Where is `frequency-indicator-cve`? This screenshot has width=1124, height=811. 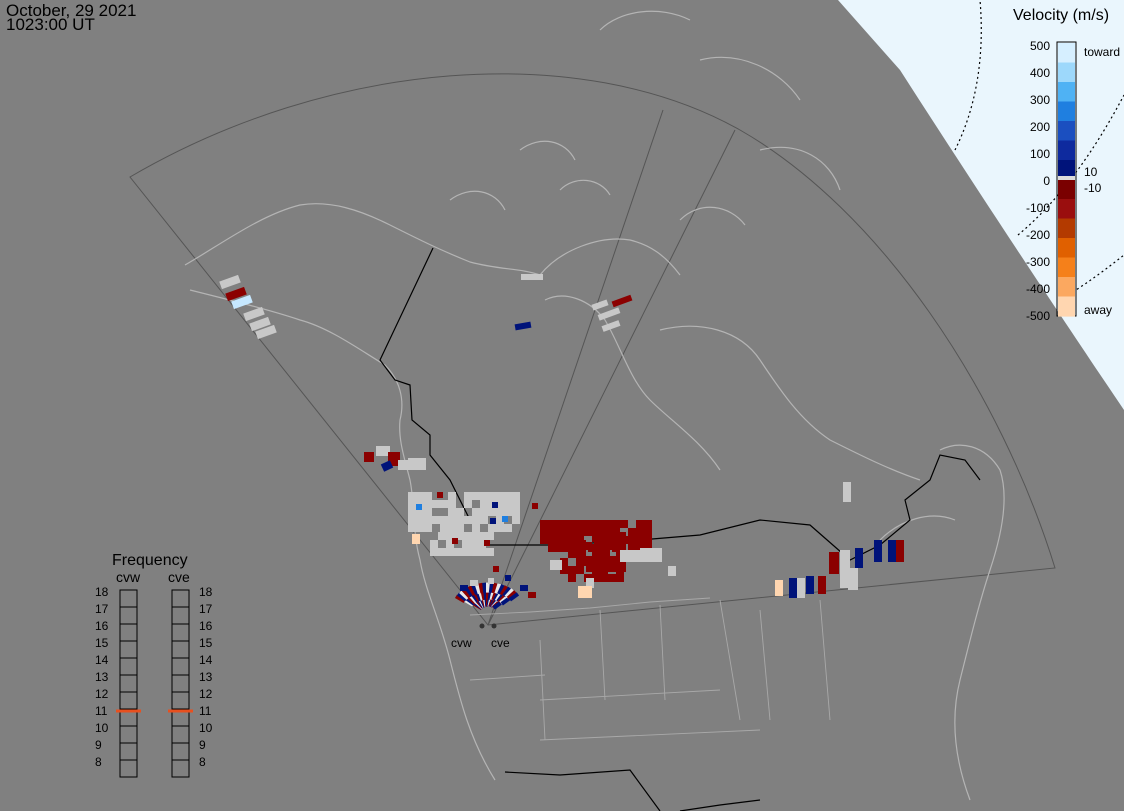
frequency-indicator-cve is located at coordinates (180, 711).